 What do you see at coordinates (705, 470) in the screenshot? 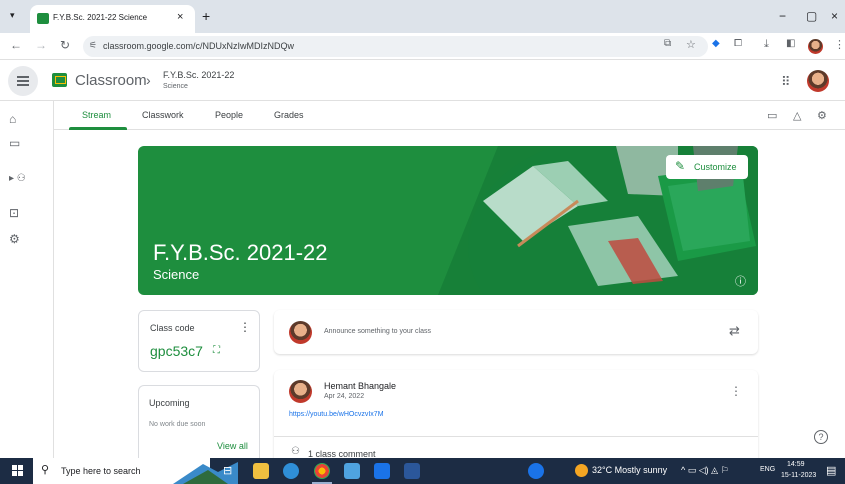
I see `system-tray-icons: ^ ▭ ◁) ◬ ⚐` at bounding box center [705, 470].